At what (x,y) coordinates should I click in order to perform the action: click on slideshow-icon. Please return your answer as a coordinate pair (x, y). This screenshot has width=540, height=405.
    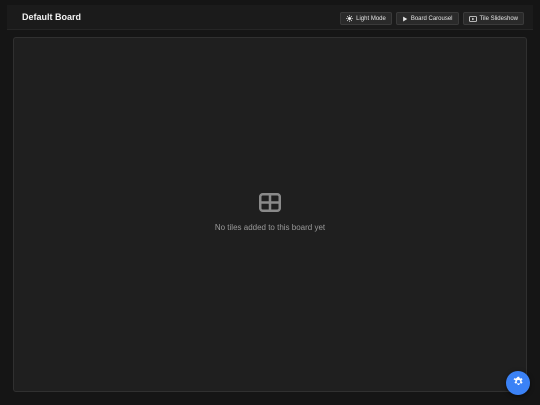
    Looking at the image, I should click on (472, 18).